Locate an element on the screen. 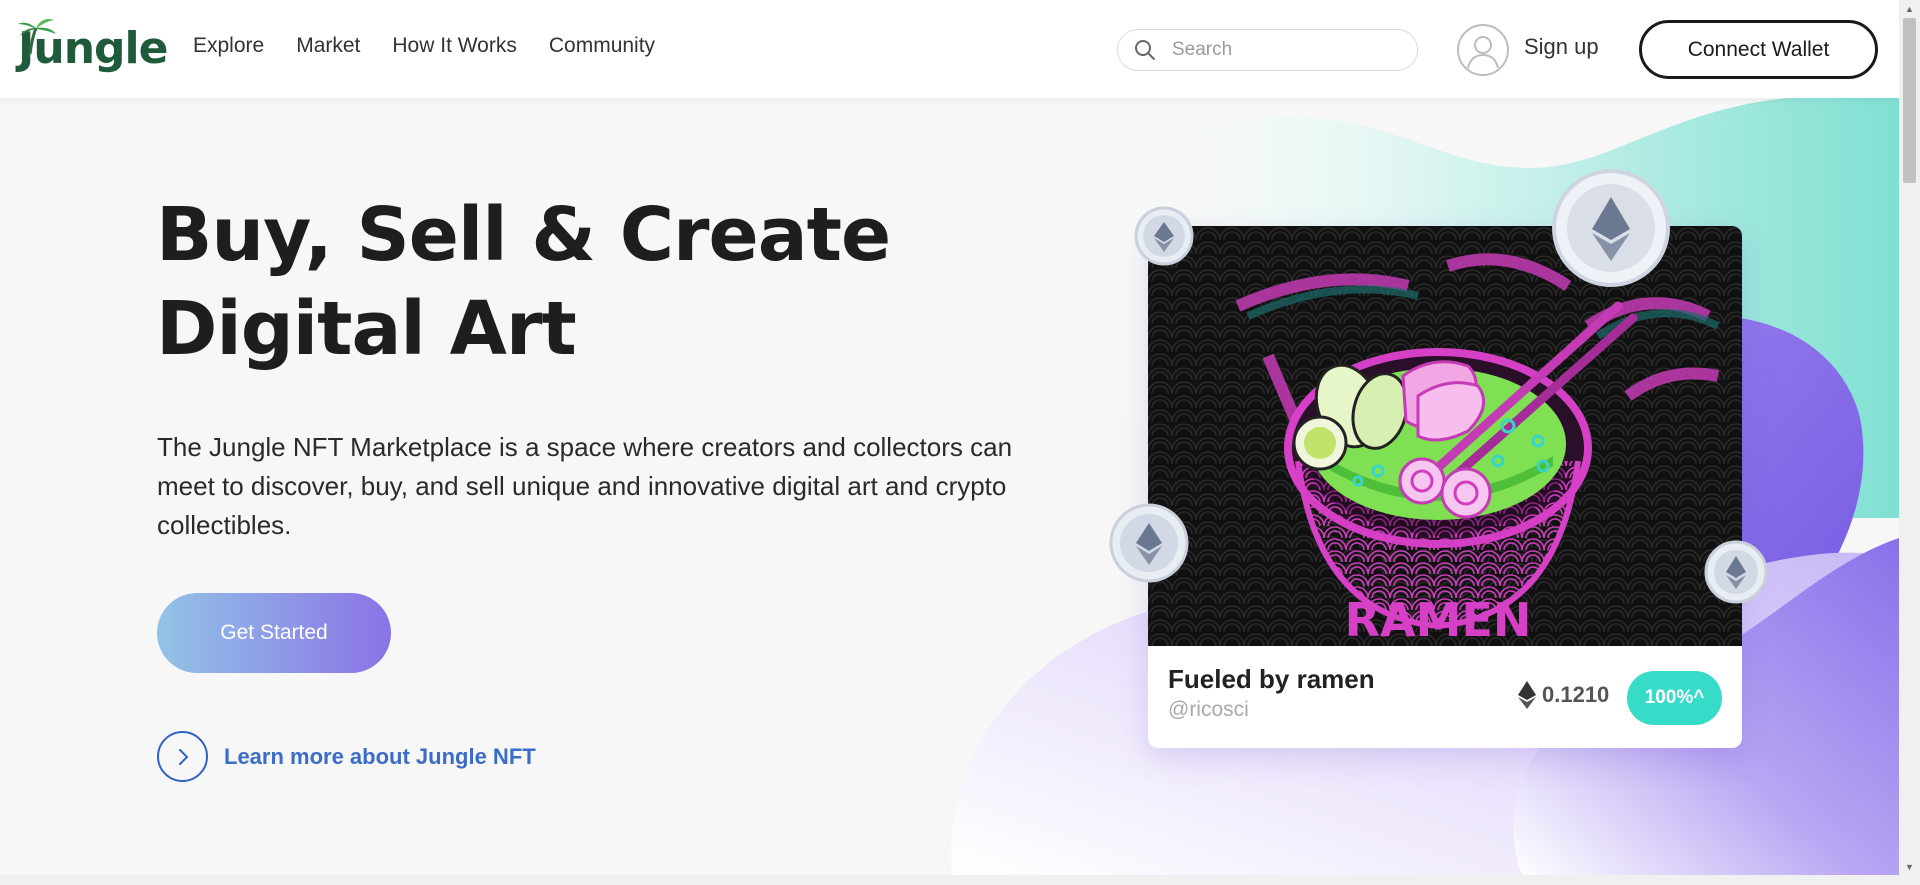 The image size is (1920, 885). nft-price-value: 0.1210 is located at coordinates (1576, 694).